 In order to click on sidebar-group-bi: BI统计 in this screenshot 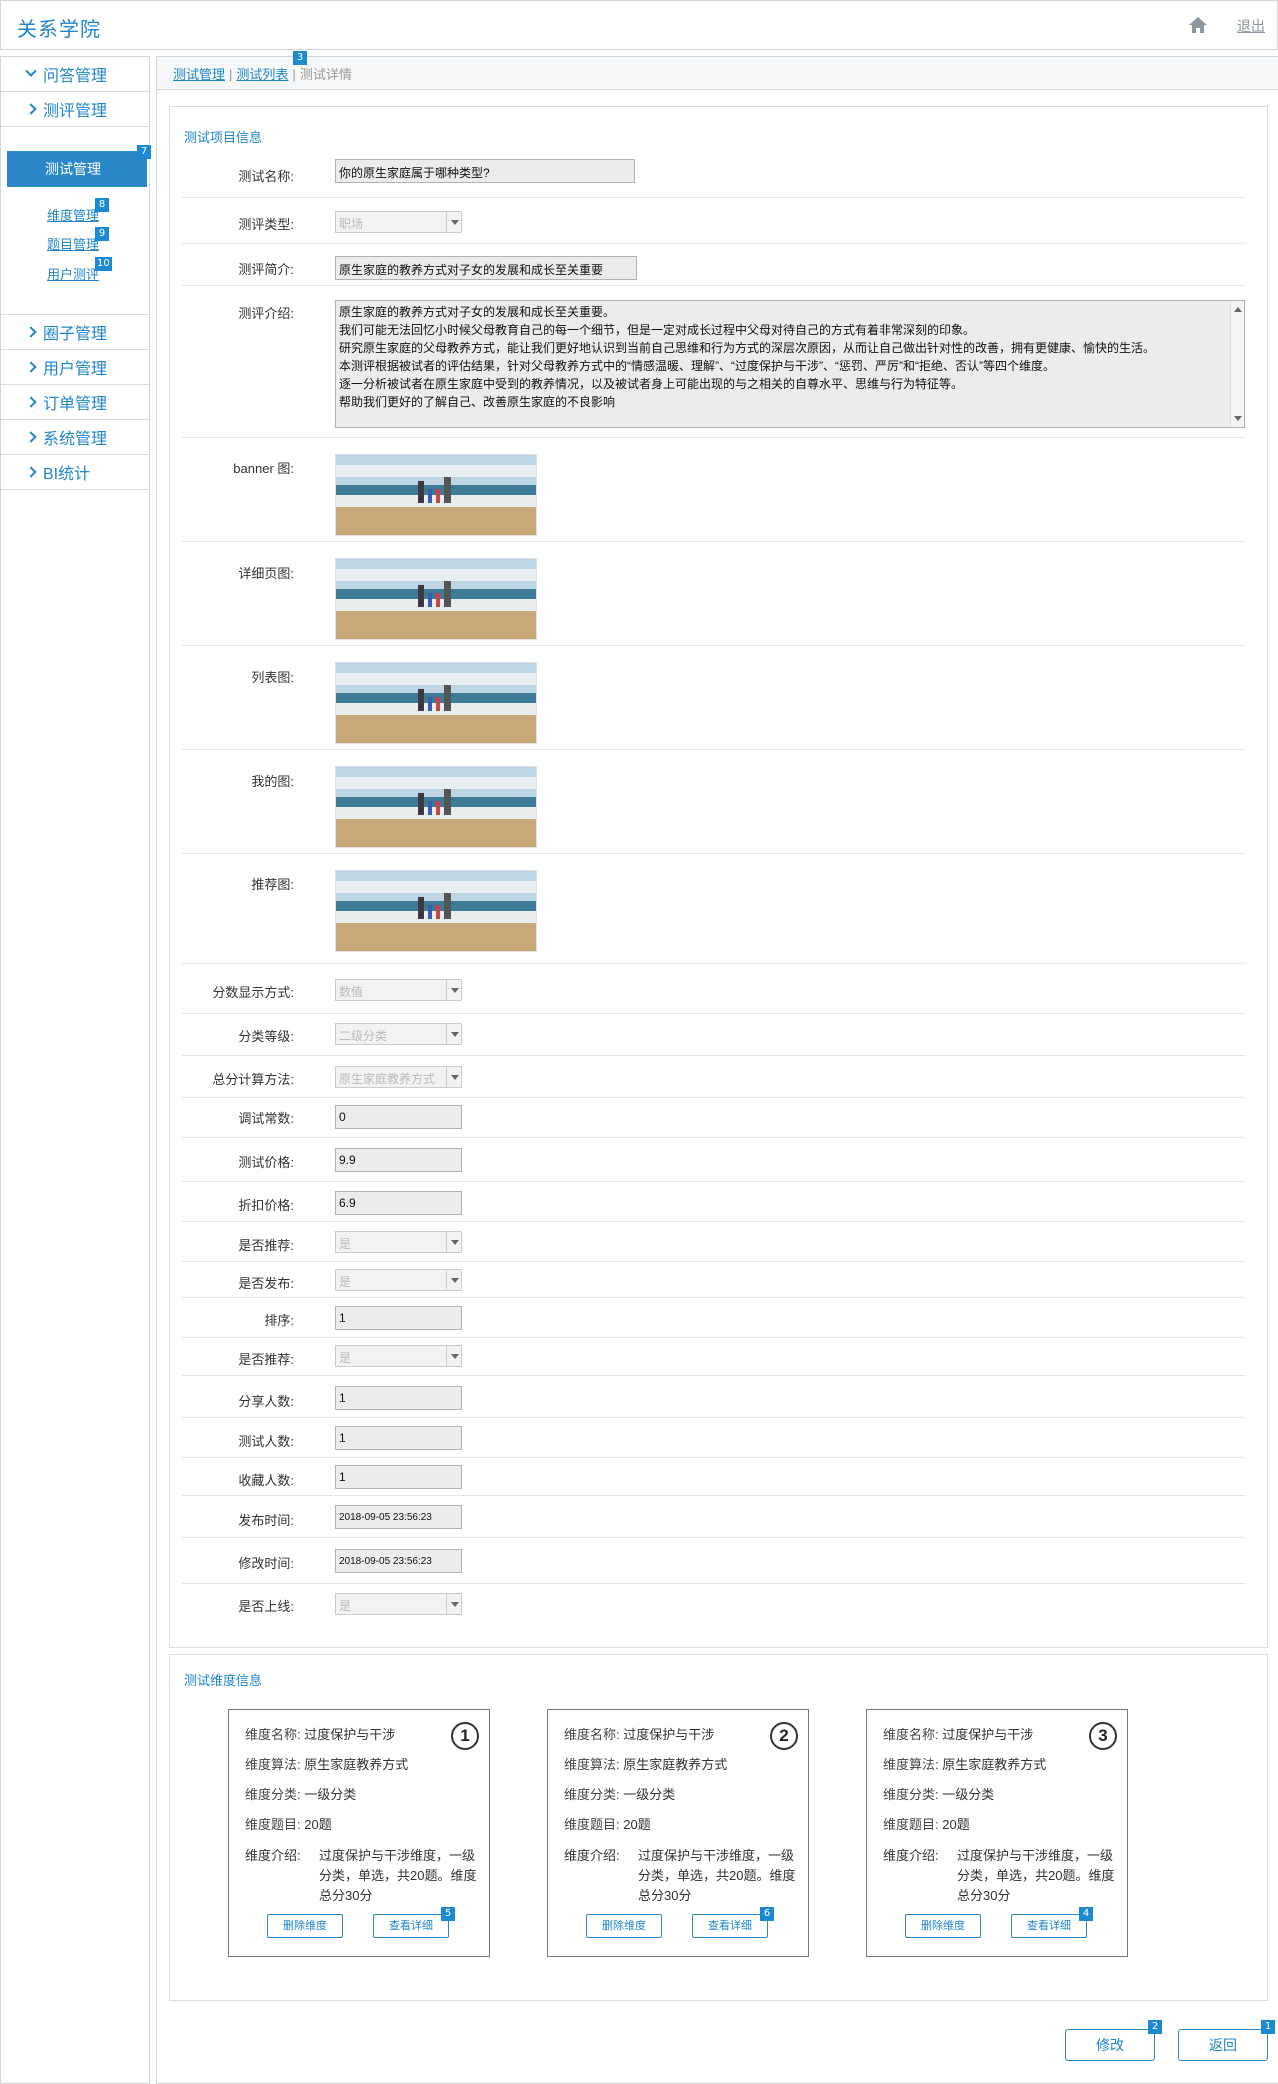, I will do `click(75, 472)`.